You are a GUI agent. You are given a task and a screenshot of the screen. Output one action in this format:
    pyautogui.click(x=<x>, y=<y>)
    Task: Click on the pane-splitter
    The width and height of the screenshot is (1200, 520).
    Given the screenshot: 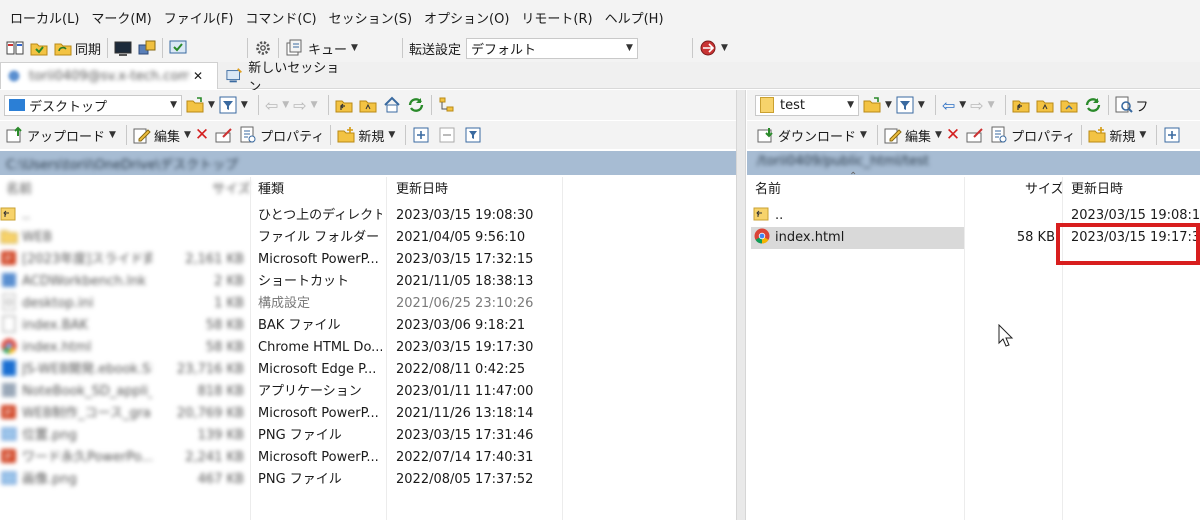 What is the action you would take?
    pyautogui.click(x=741, y=305)
    